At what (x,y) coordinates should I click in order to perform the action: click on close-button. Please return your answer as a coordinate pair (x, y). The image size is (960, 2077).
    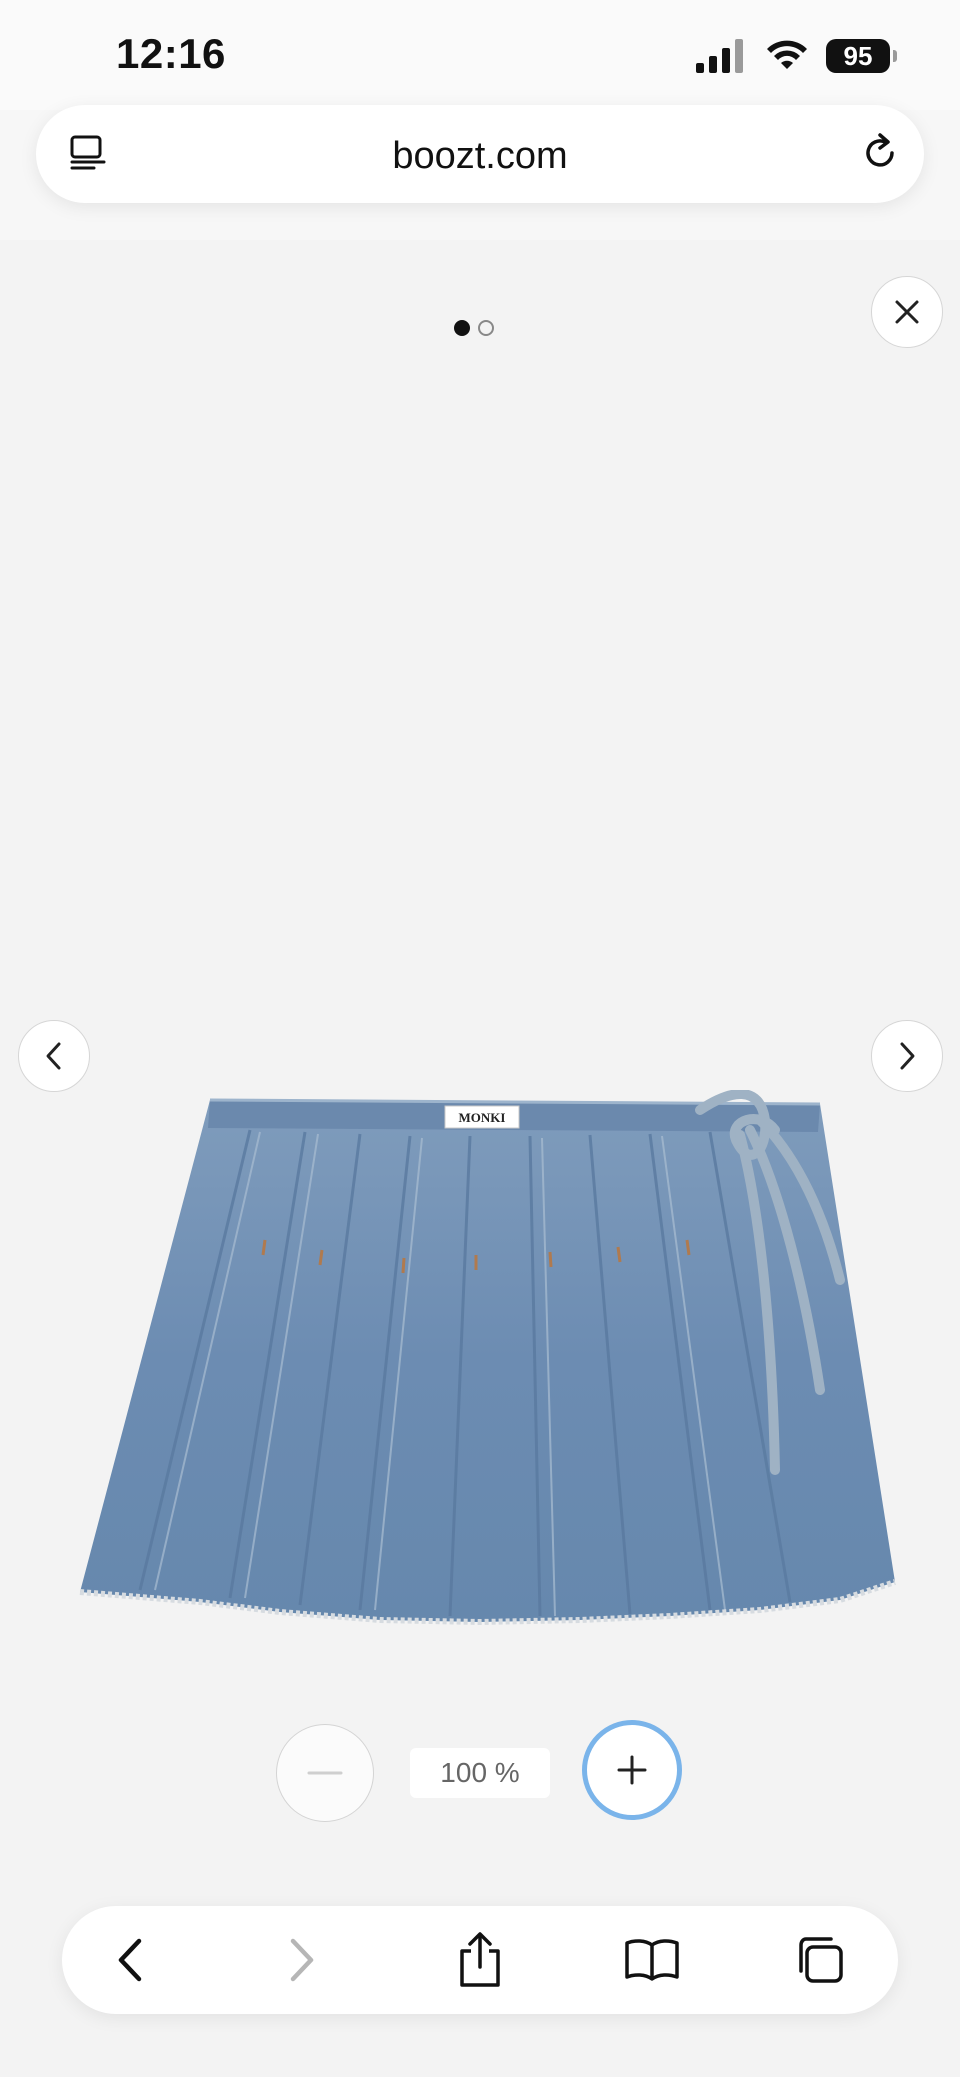
    Looking at the image, I should click on (907, 312).